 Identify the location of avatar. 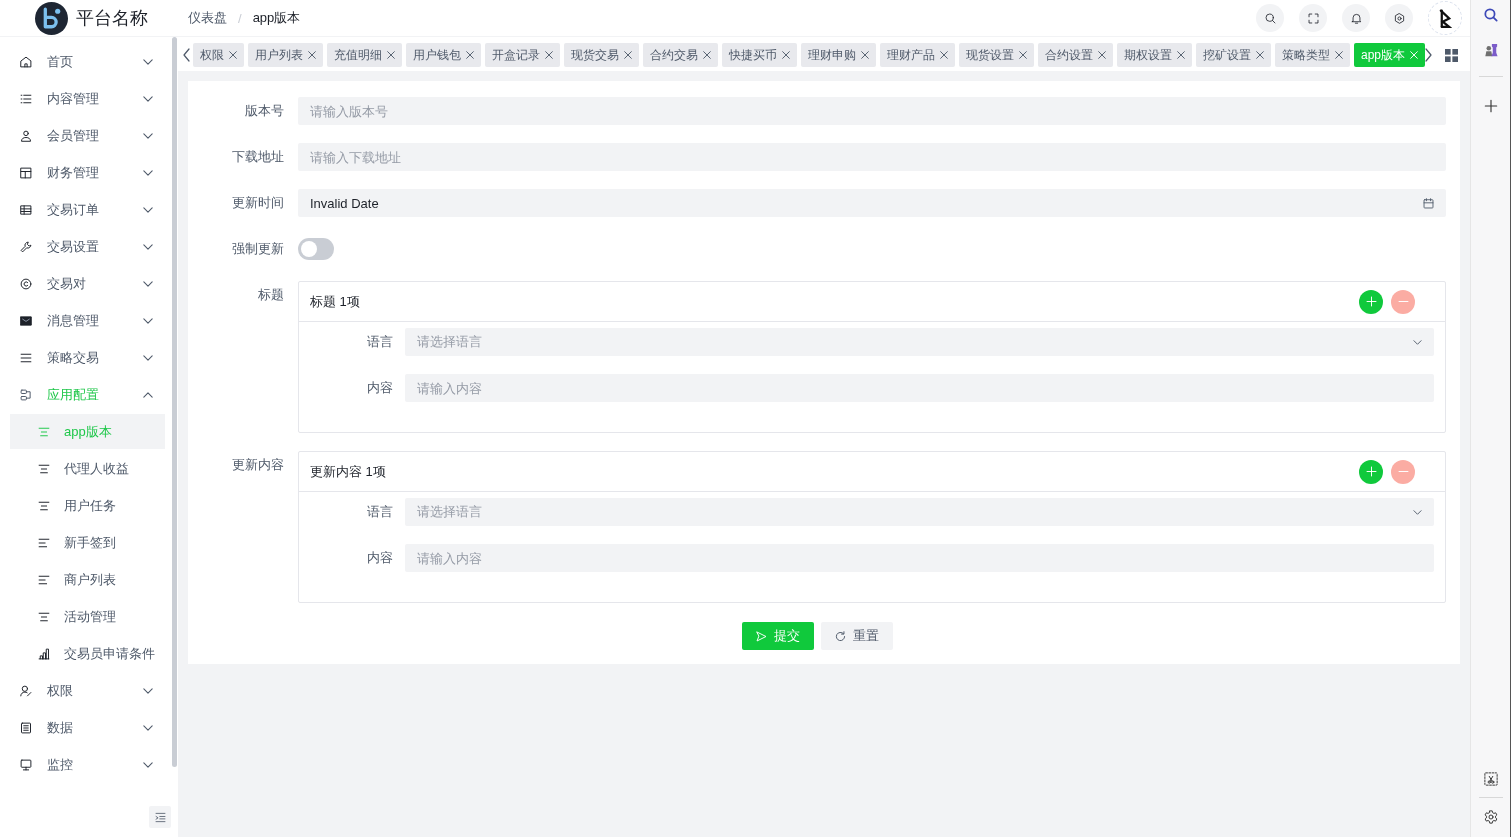
(1445, 18).